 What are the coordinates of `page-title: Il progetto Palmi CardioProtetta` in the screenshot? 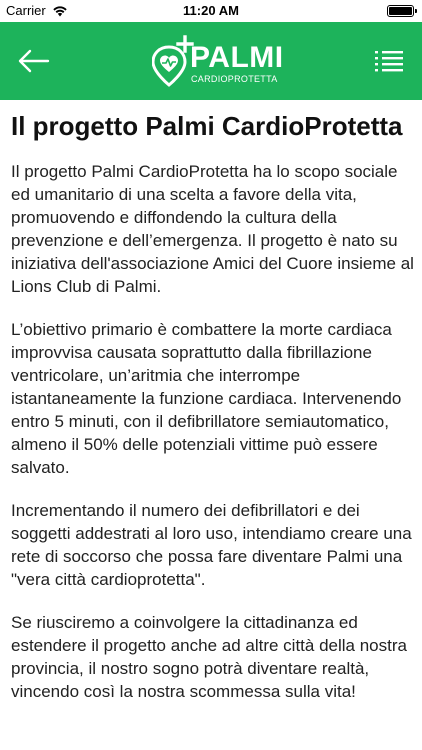 It's located at (207, 126).